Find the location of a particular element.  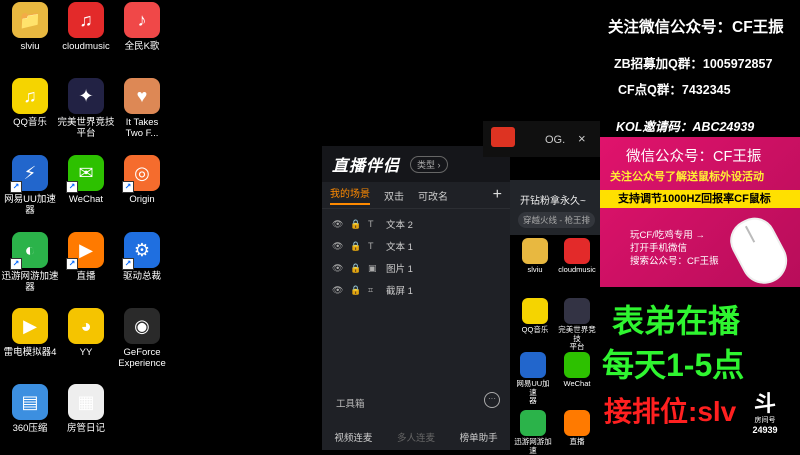

cf-qq-text: CF点Q群：7432345 is located at coordinates (674, 90).